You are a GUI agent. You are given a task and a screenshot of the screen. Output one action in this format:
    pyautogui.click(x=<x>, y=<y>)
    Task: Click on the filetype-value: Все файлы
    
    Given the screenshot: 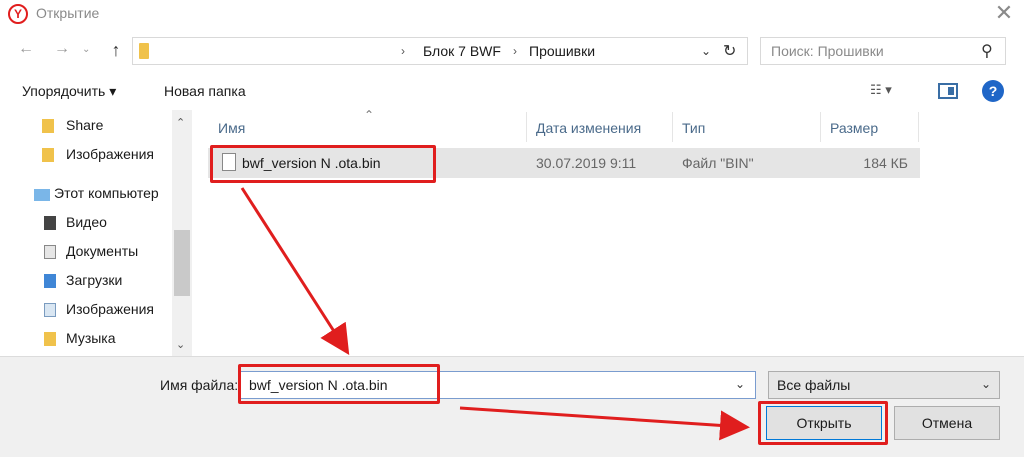 What is the action you would take?
    pyautogui.click(x=814, y=385)
    